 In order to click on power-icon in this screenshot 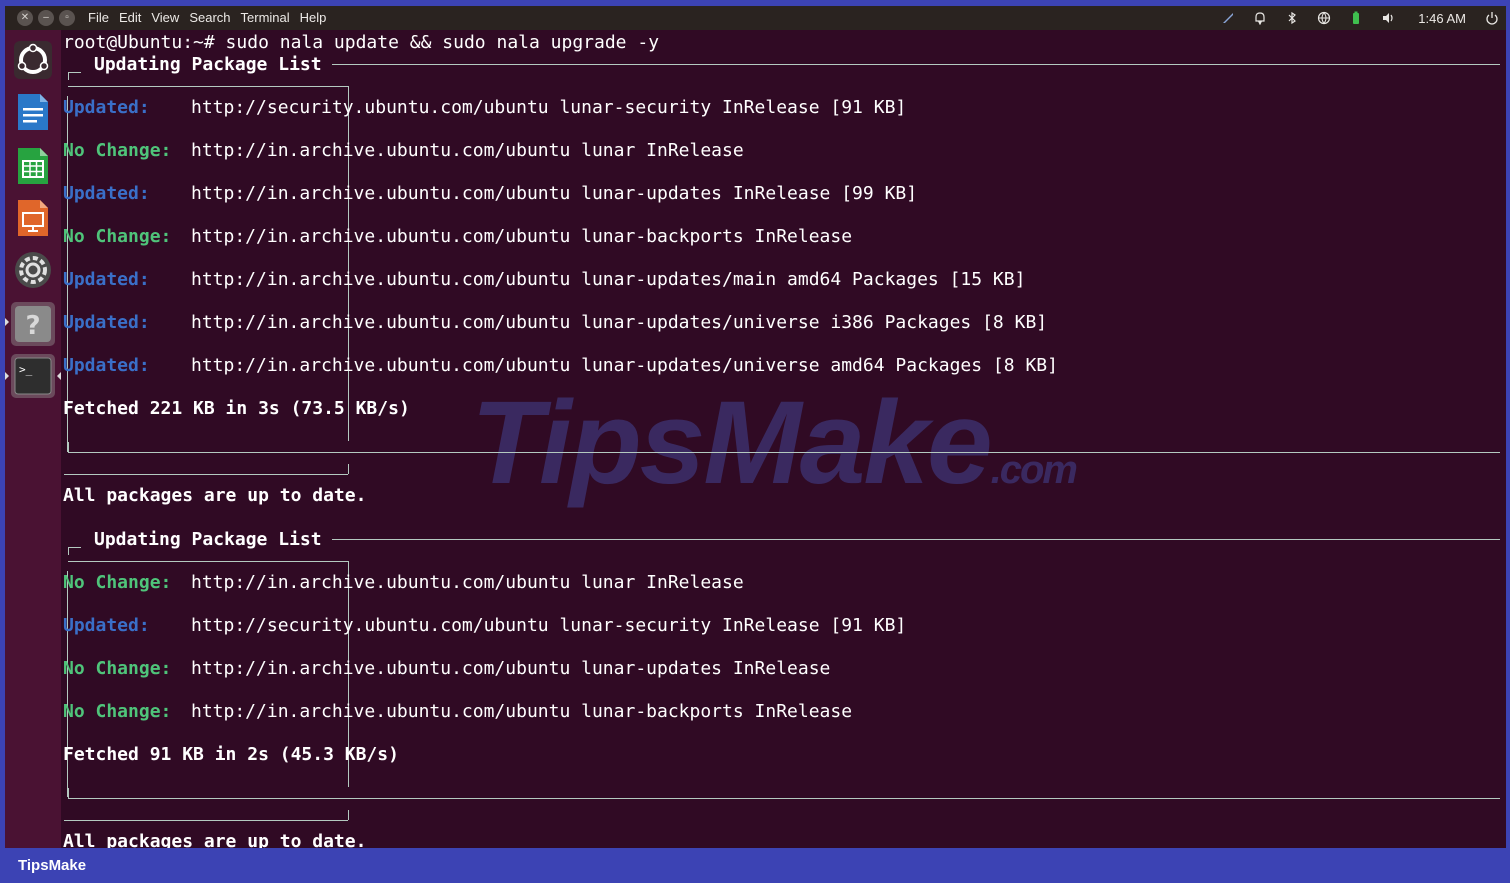, I will do `click(1492, 18)`.